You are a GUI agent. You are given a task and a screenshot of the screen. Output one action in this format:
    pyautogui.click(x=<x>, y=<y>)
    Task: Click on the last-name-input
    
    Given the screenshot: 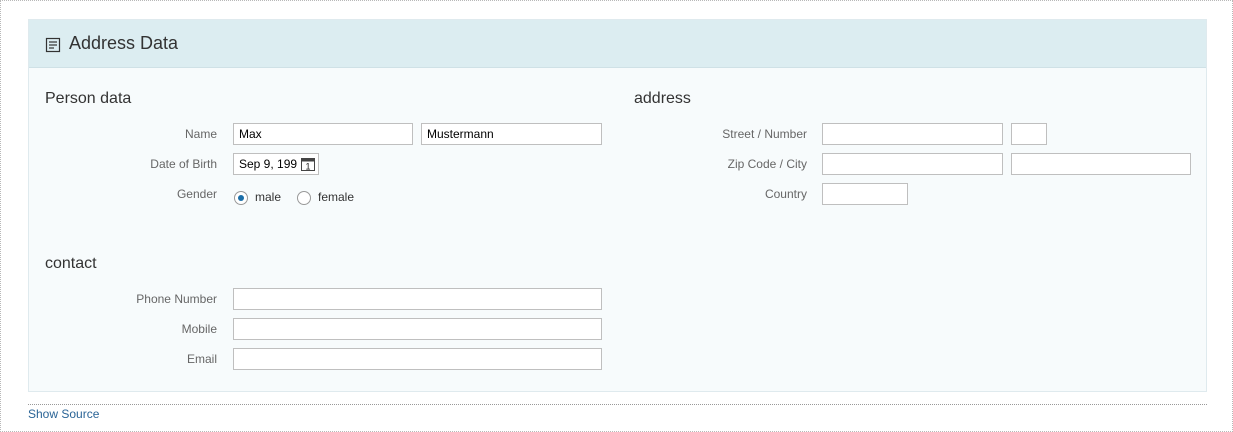 What is the action you would take?
    pyautogui.click(x=511, y=134)
    